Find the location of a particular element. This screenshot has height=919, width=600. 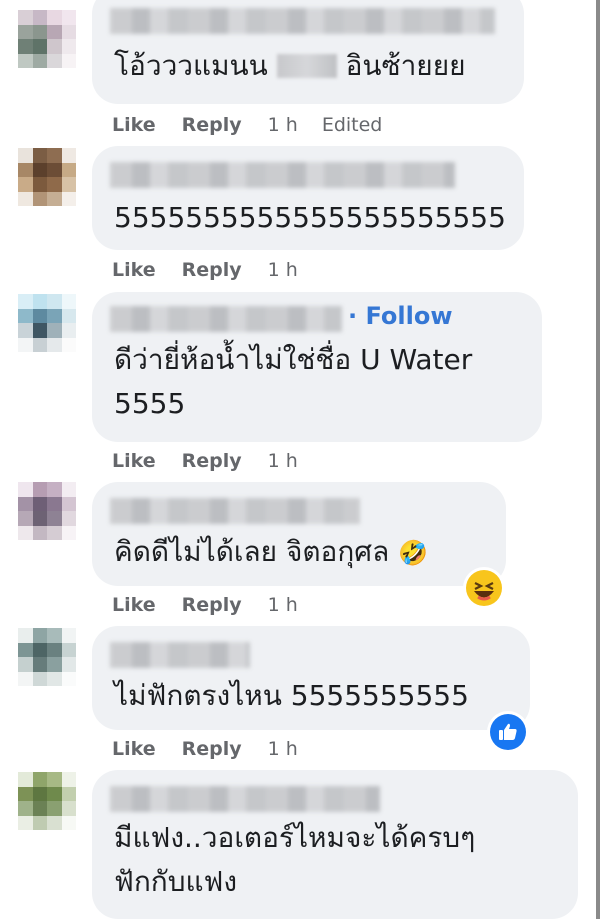

laugh-reaction-icon is located at coordinates (484, 588).